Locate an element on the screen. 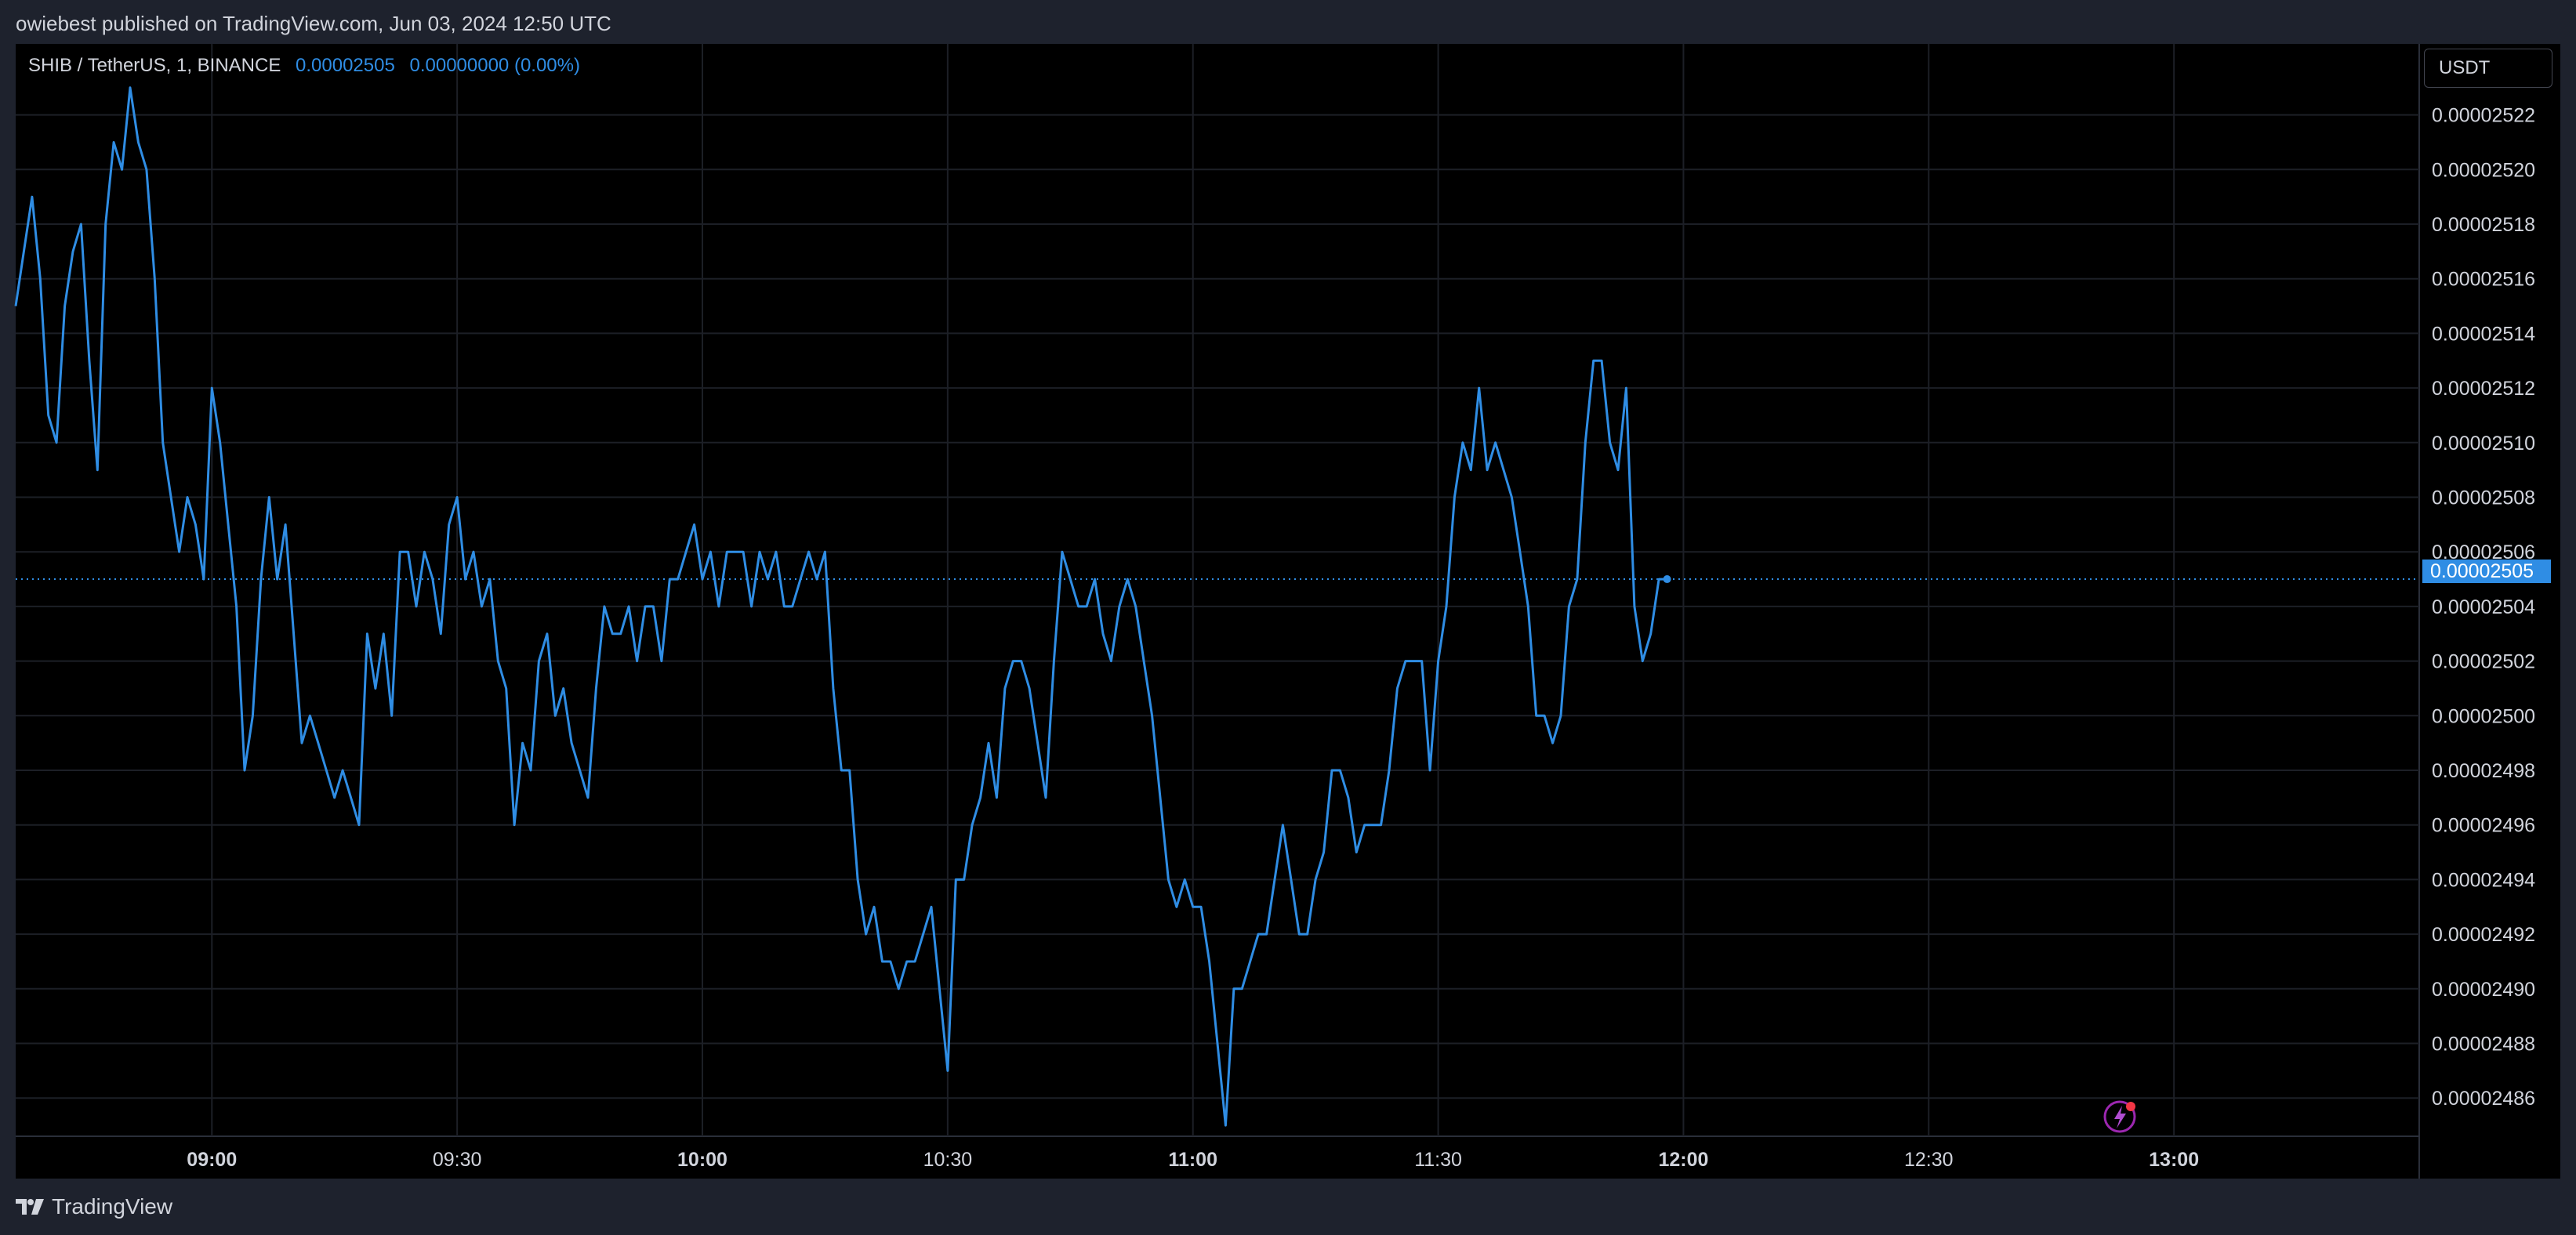 This screenshot has height=1235, width=2576. y-tick-label: 0.00002508 is located at coordinates (2483, 498).